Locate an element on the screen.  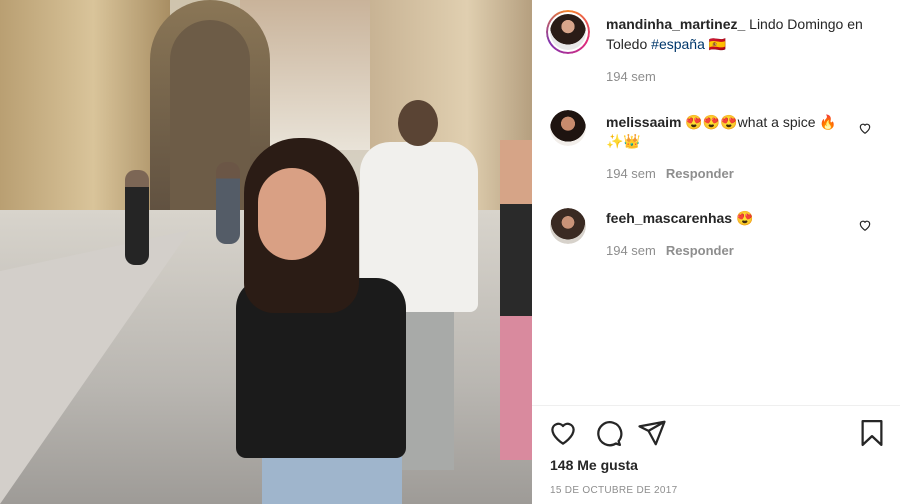
photo-edge-figure is located at coordinates (516, 300).